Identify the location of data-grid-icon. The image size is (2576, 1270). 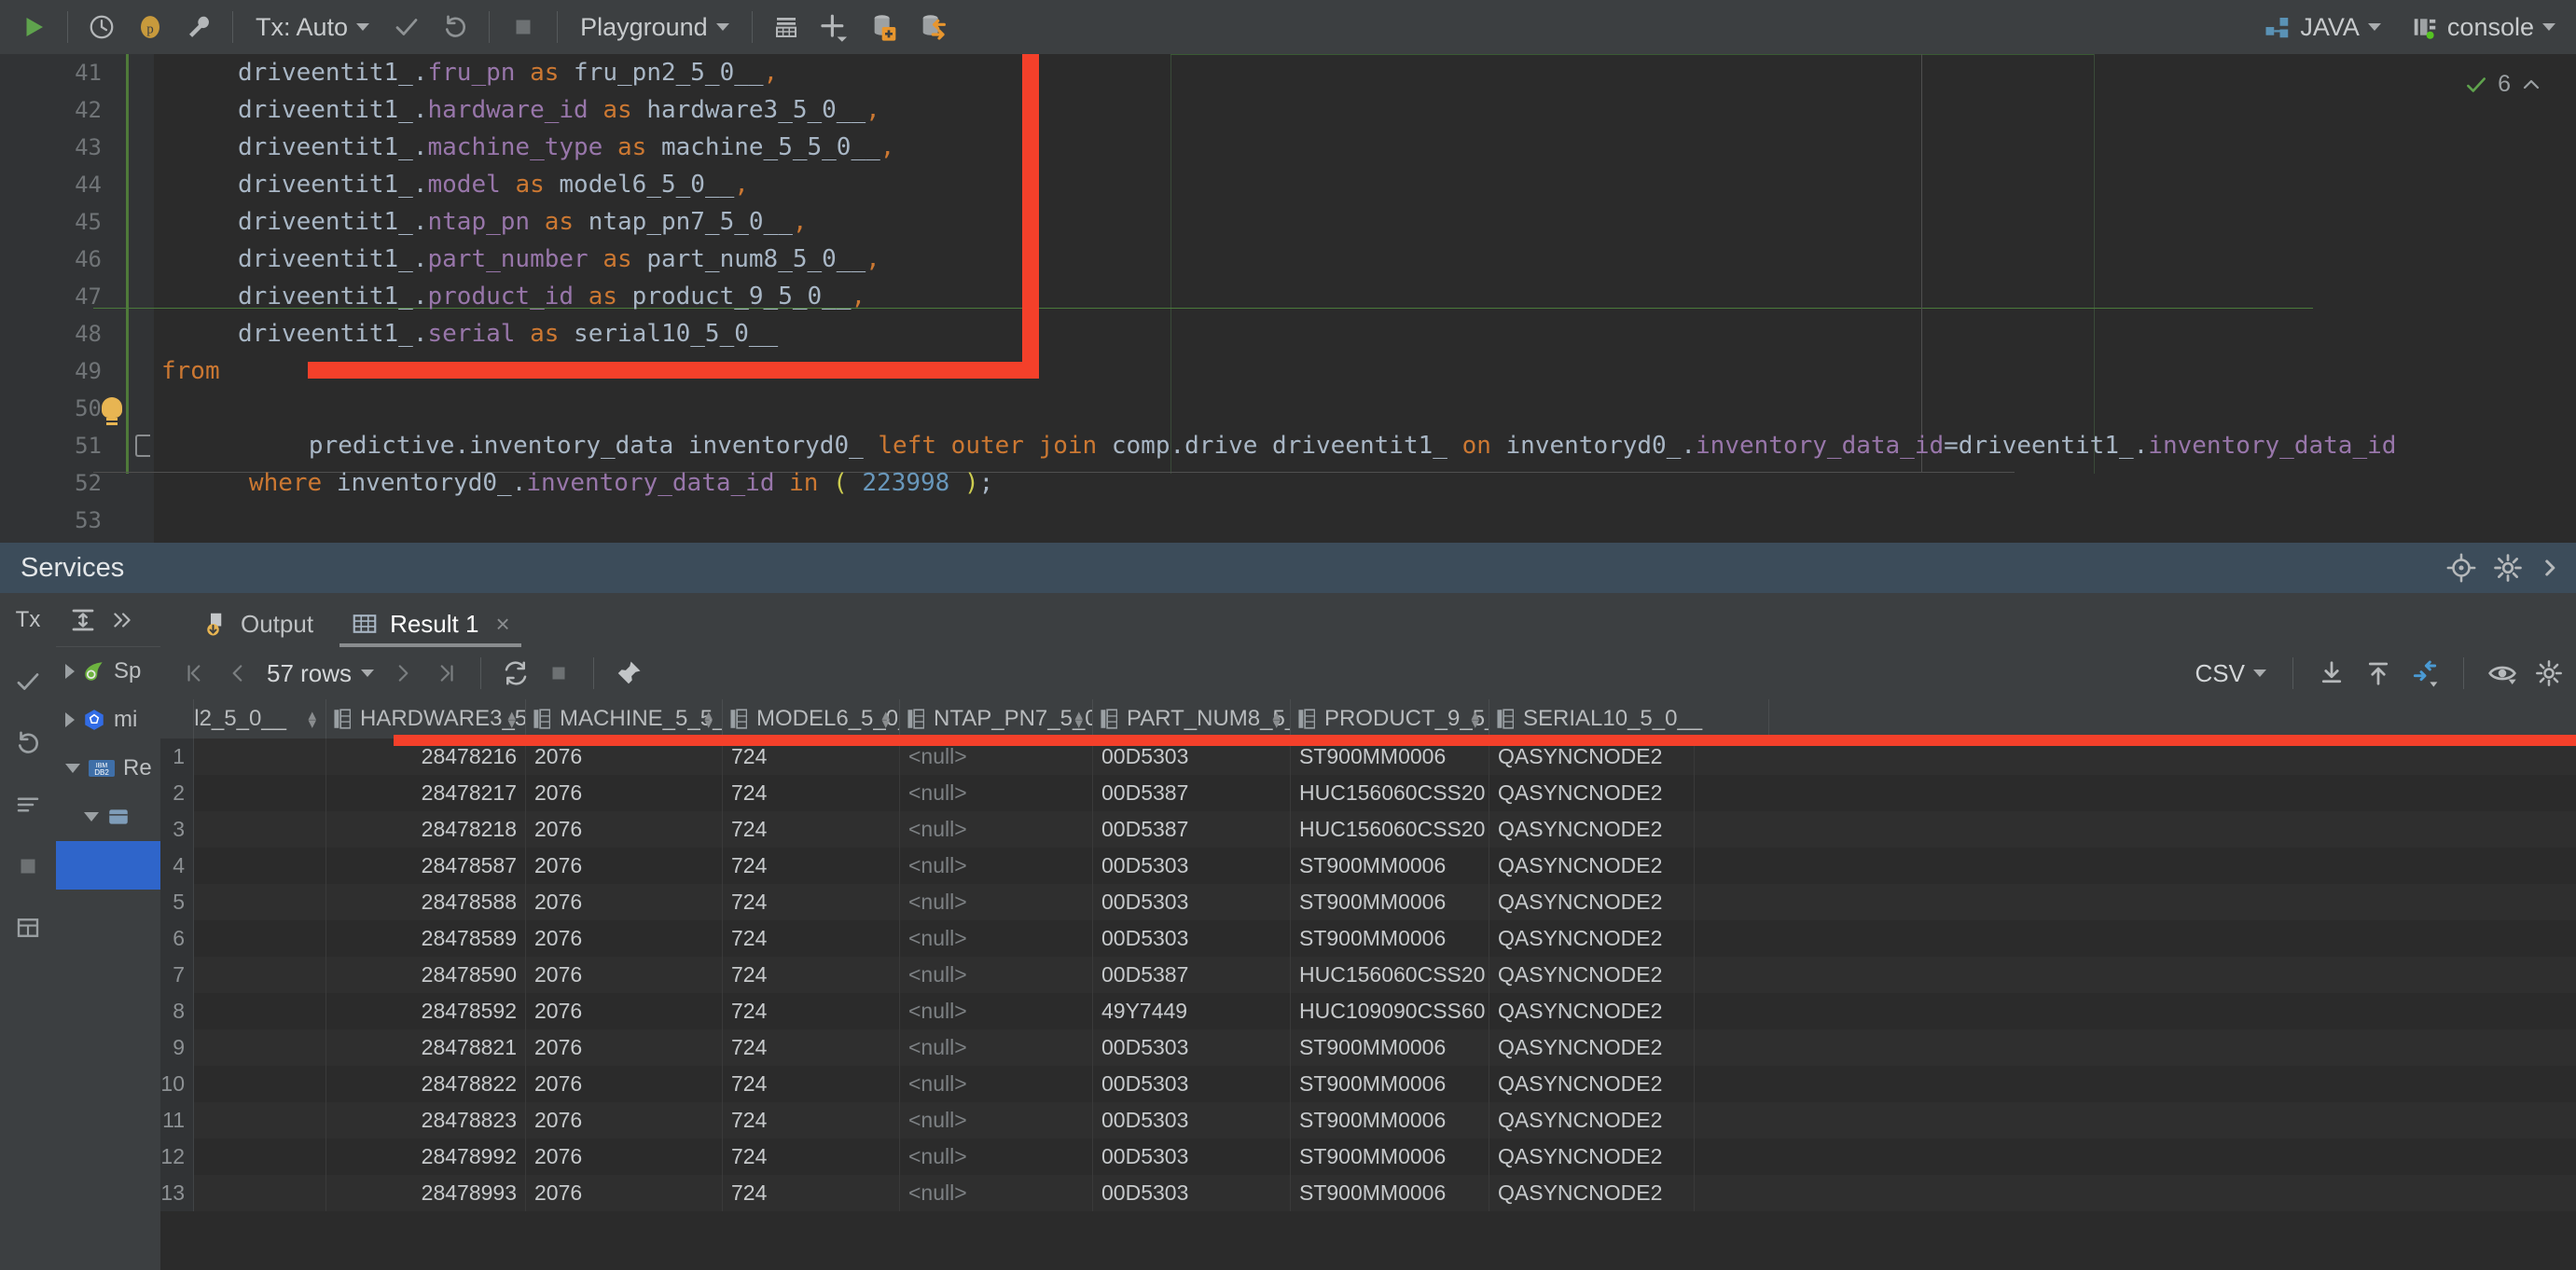
(786, 27).